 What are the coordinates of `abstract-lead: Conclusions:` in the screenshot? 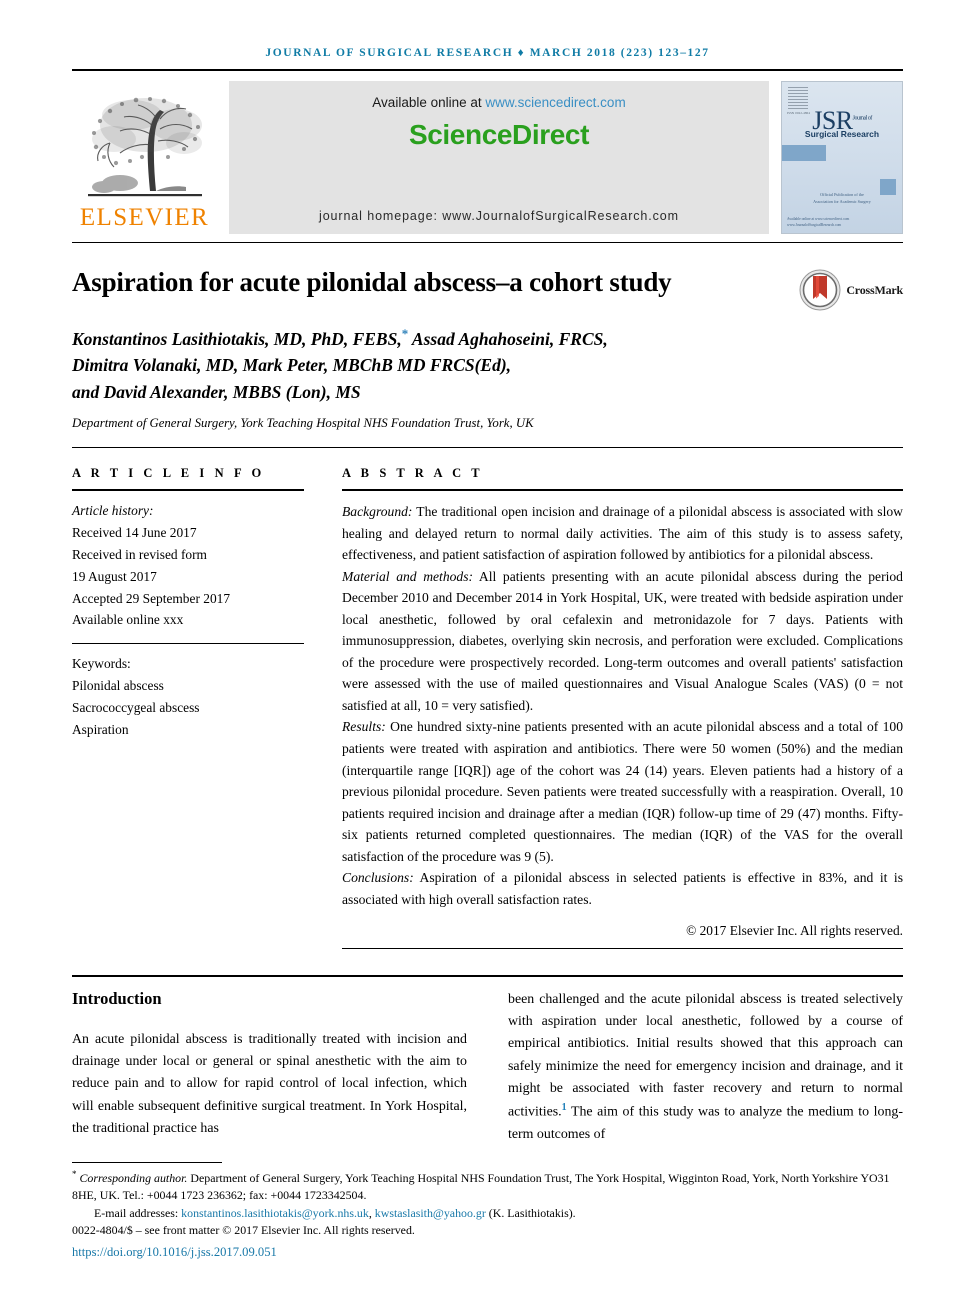 It's located at (378, 878).